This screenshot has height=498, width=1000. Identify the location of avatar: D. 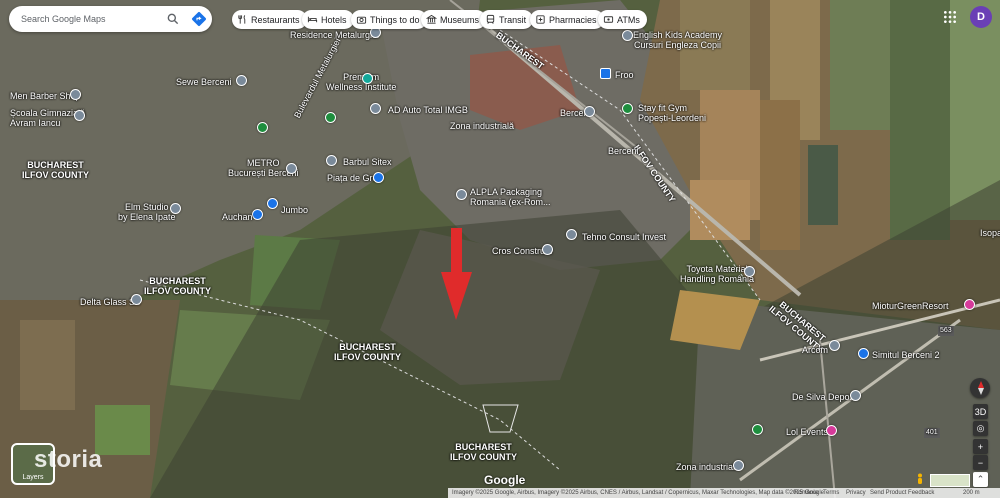
(981, 17).